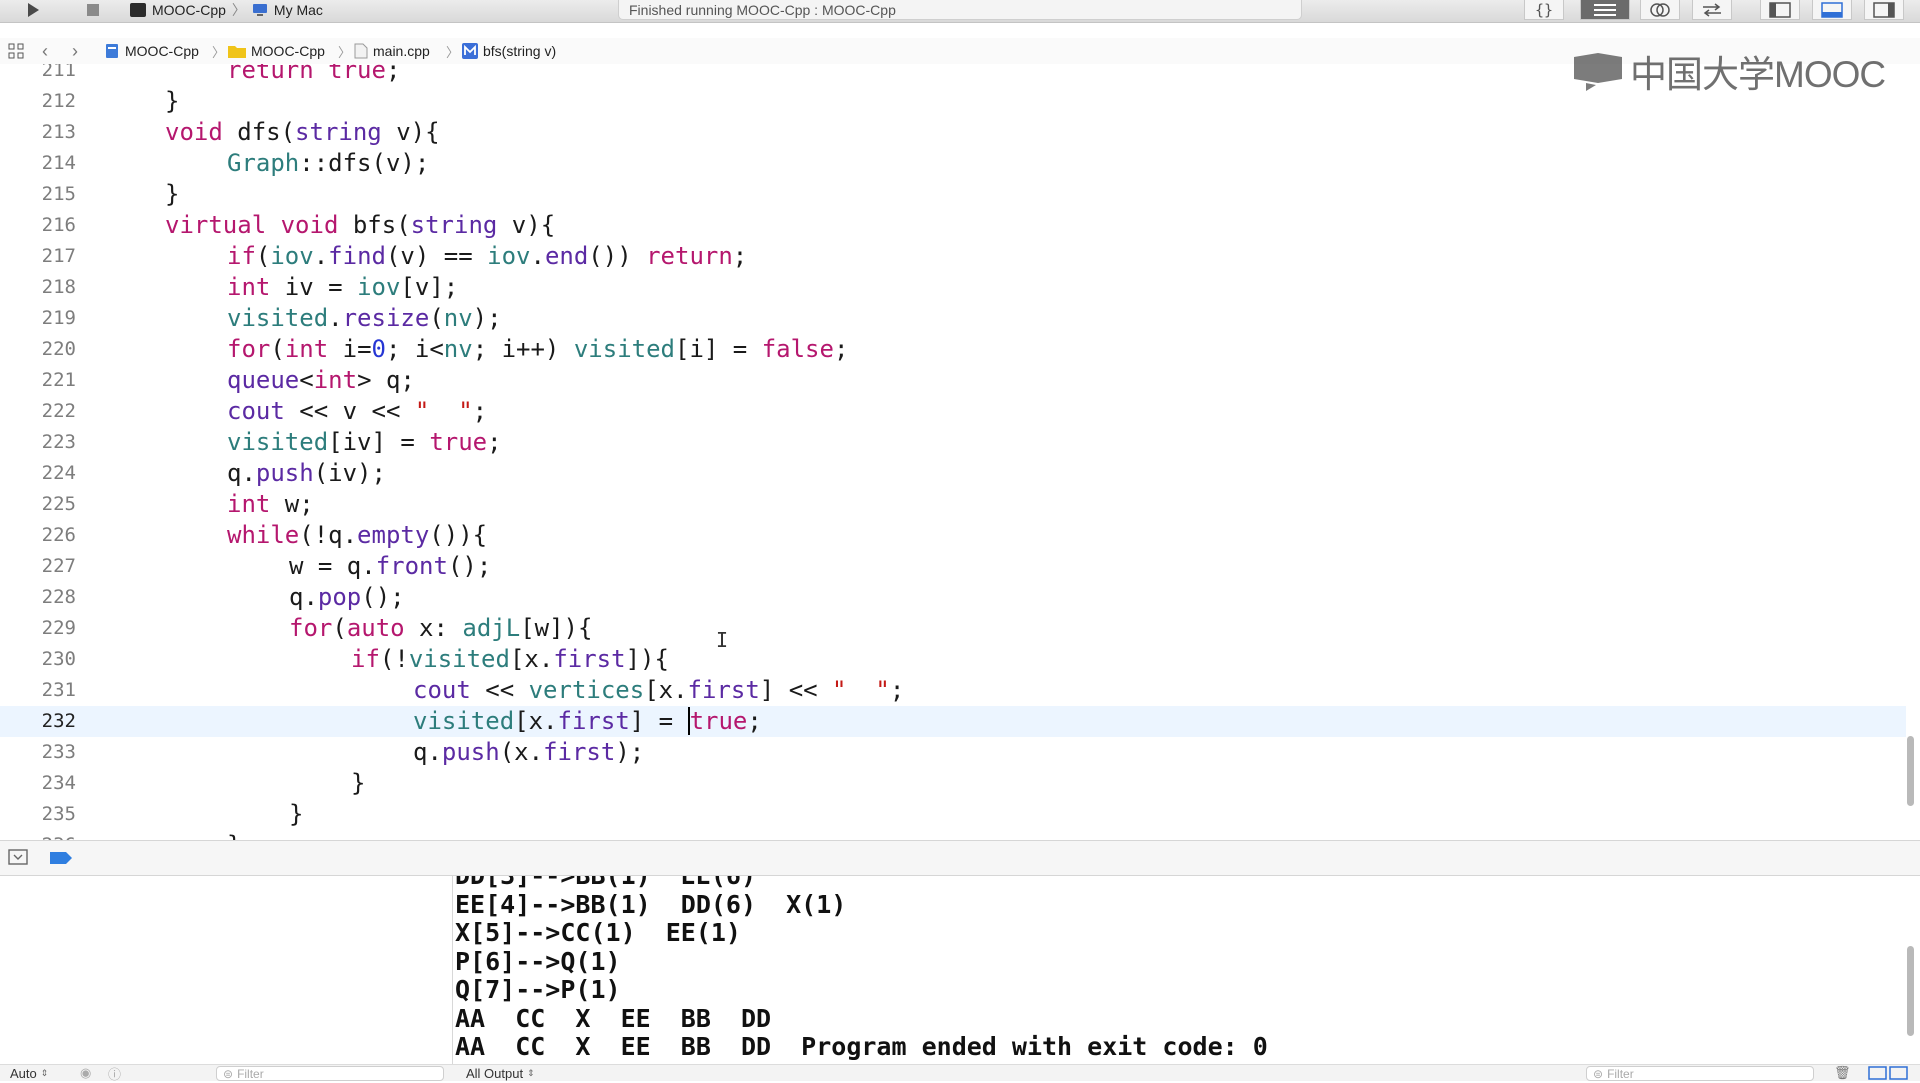 This screenshot has width=1920, height=1083. I want to click on variables-filter-field: ⊜ Filter, so click(330, 1073).